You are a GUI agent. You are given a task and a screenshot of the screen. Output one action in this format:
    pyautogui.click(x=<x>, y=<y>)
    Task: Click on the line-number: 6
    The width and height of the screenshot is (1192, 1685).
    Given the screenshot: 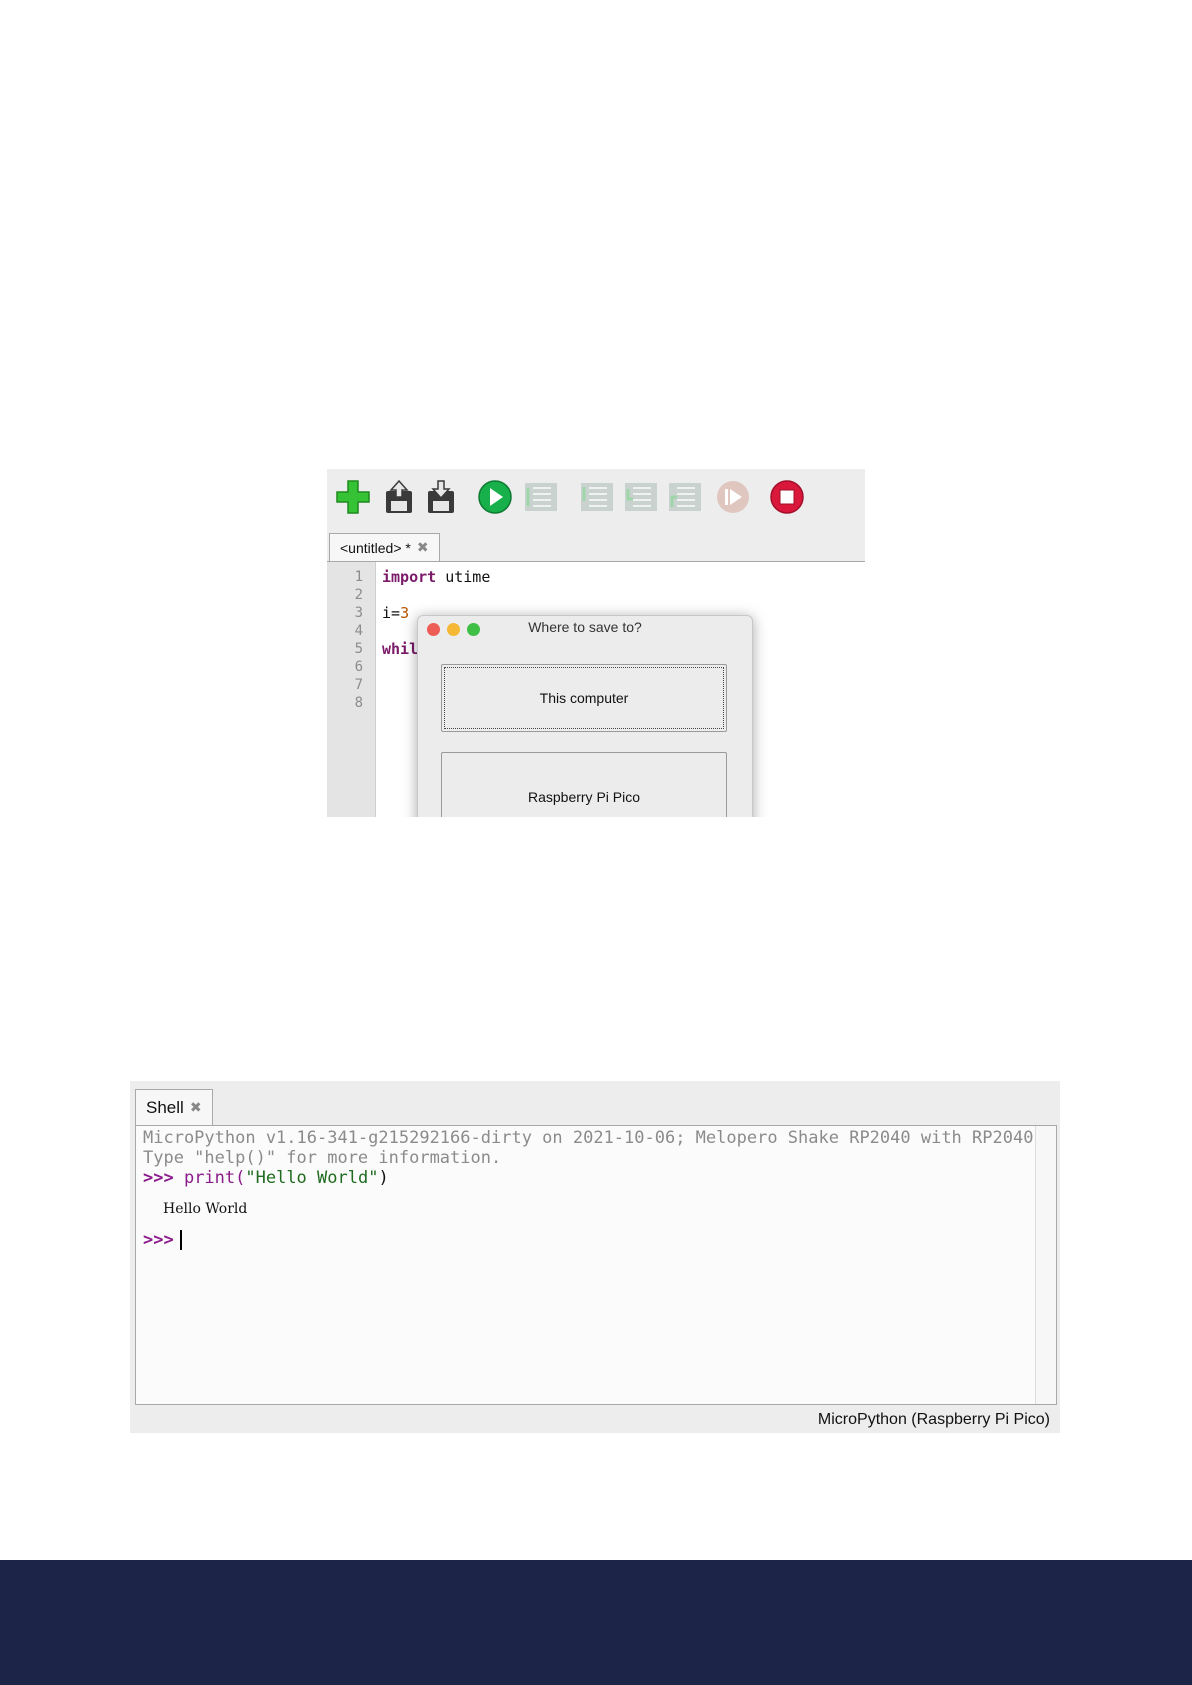 What is the action you would take?
    pyautogui.click(x=358, y=667)
    